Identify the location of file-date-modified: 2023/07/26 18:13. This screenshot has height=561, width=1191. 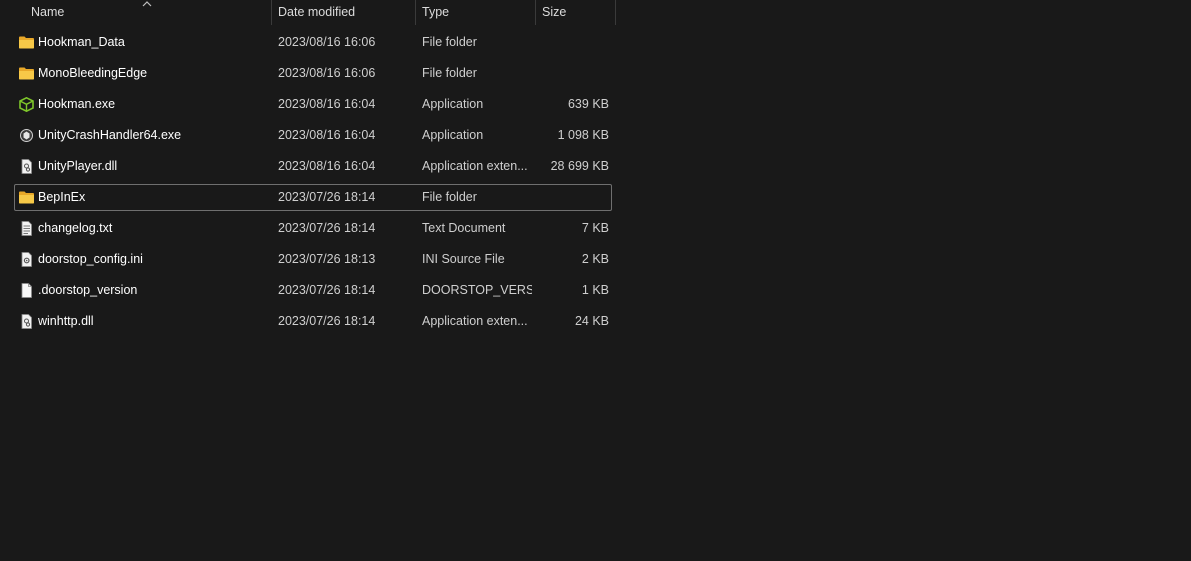
(327, 259).